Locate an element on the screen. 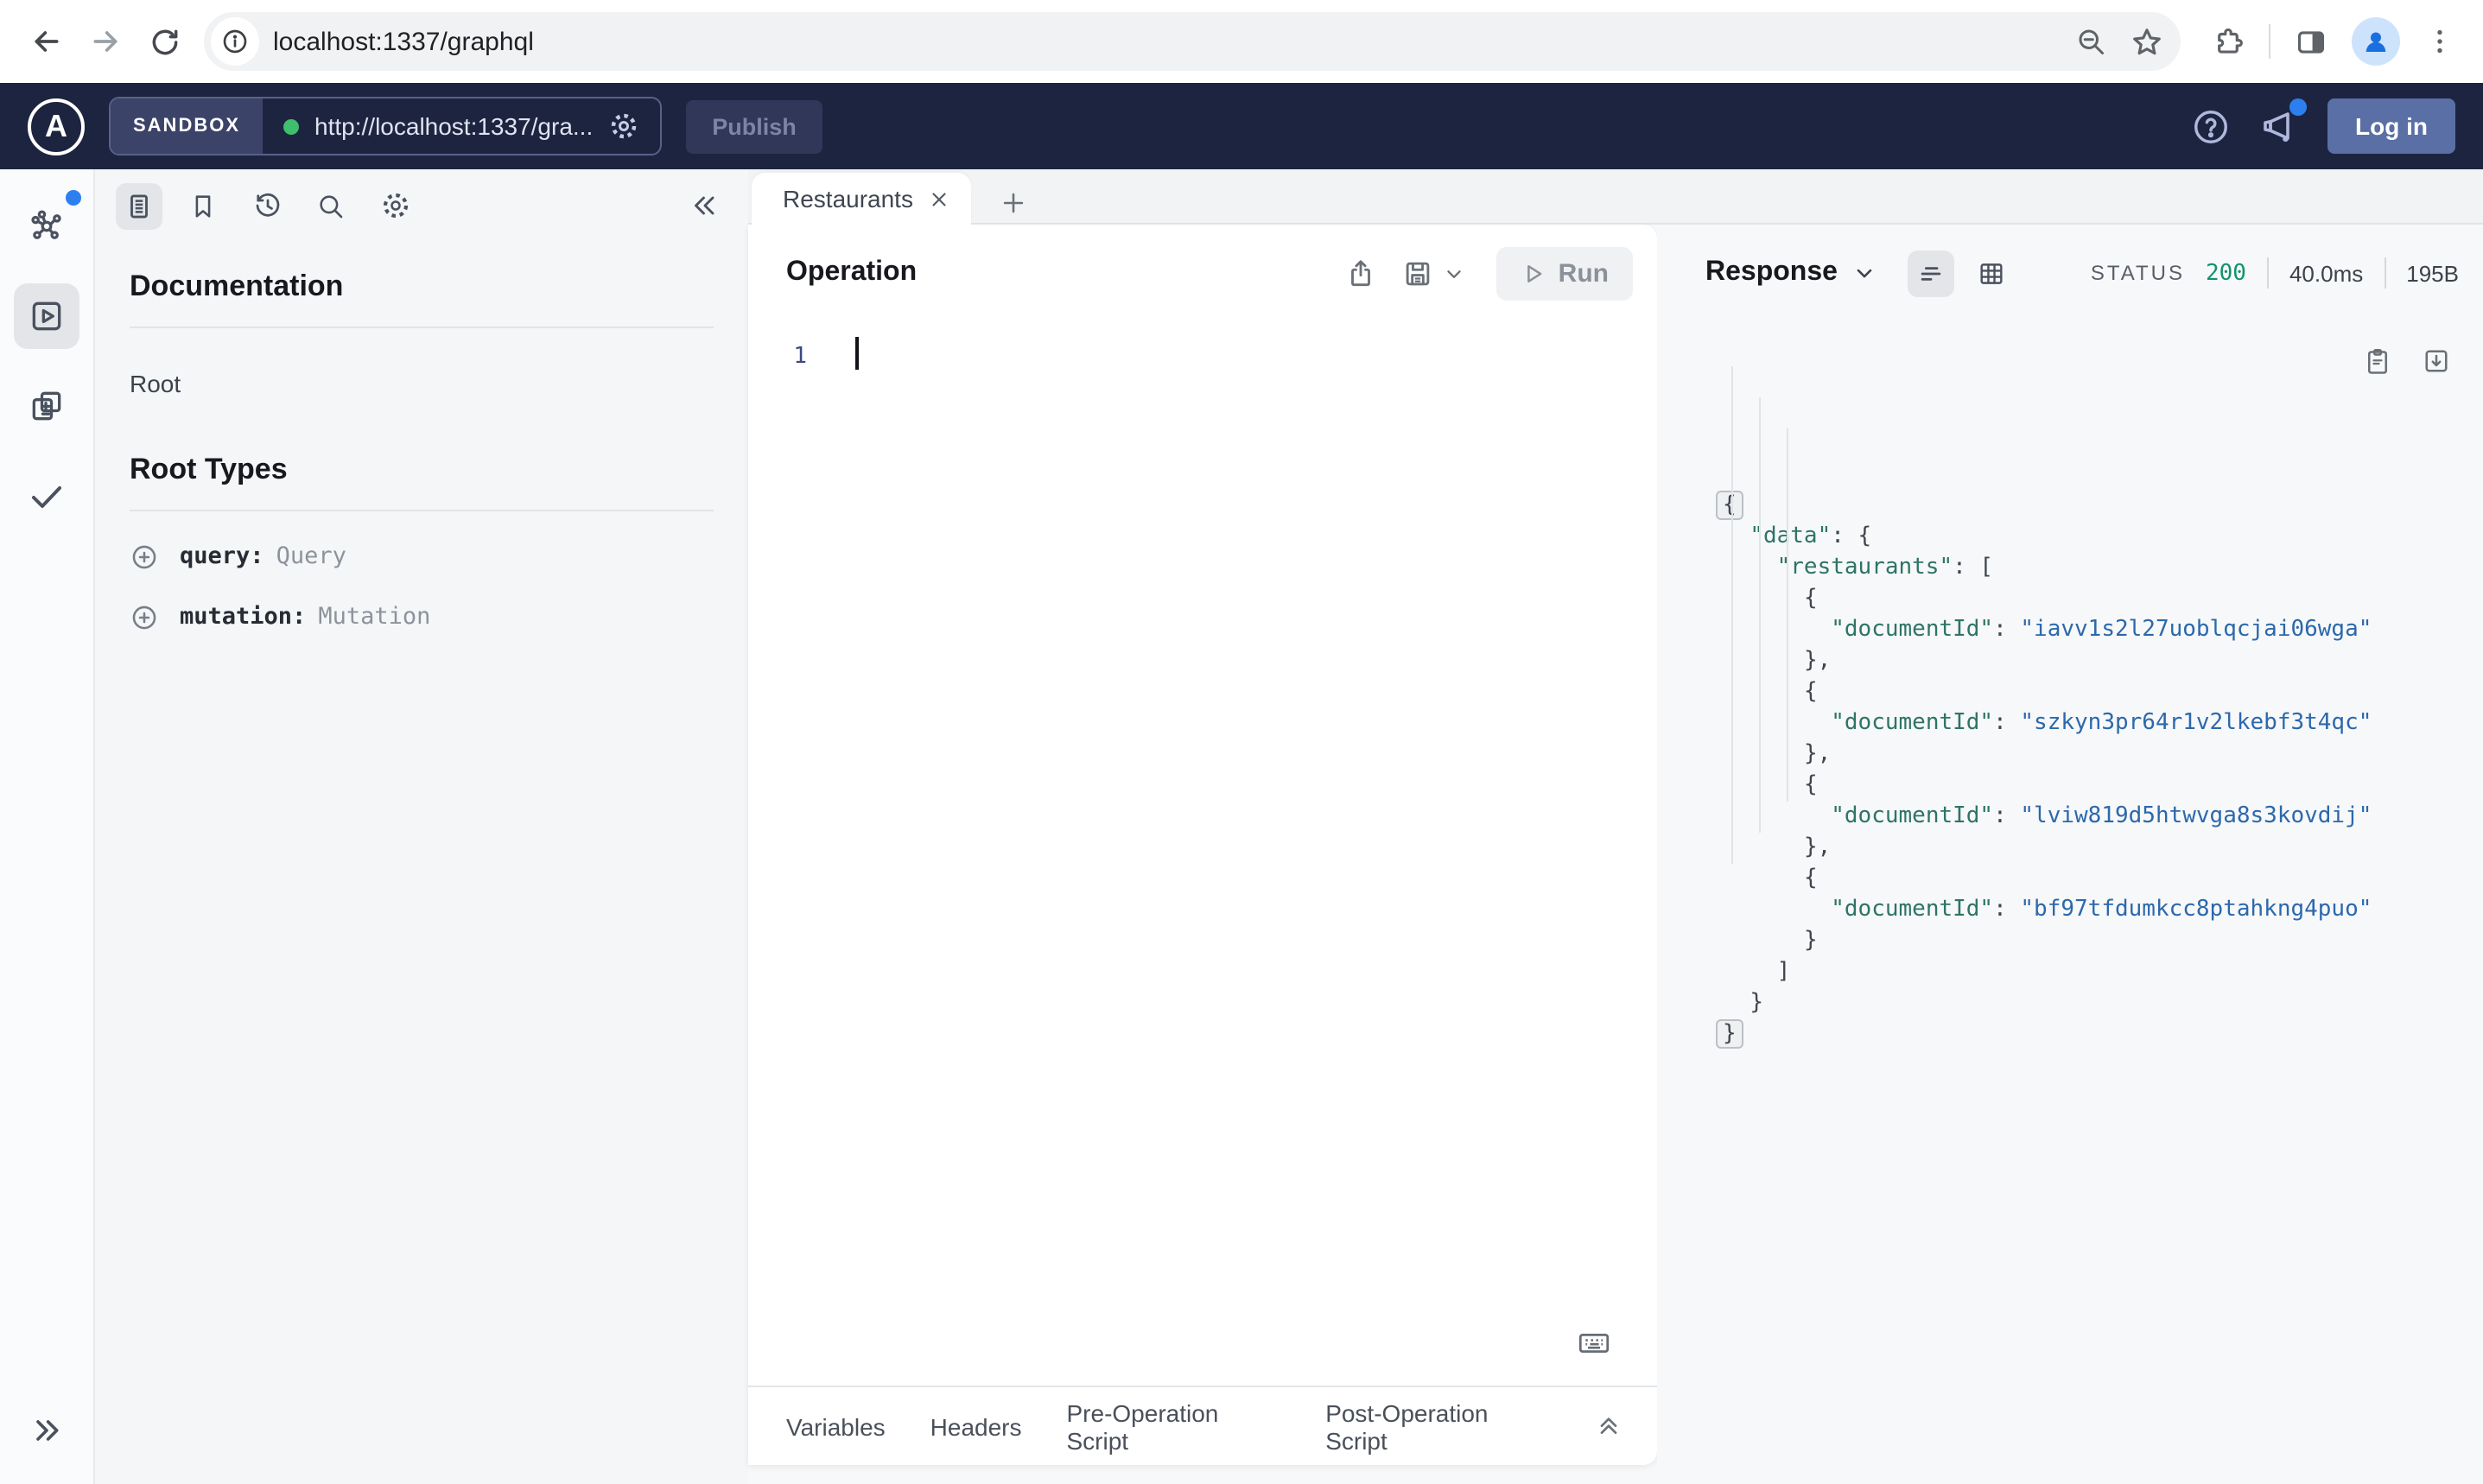  back-icon is located at coordinates (47, 41).